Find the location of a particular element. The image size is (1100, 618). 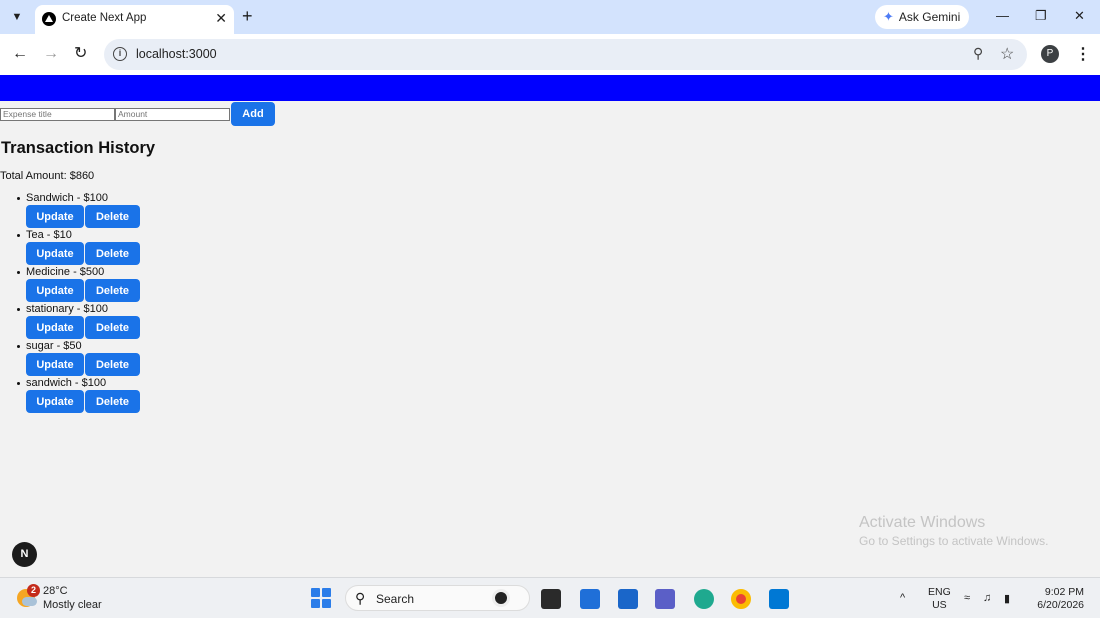

windows-start-icon is located at coordinates (321, 598).